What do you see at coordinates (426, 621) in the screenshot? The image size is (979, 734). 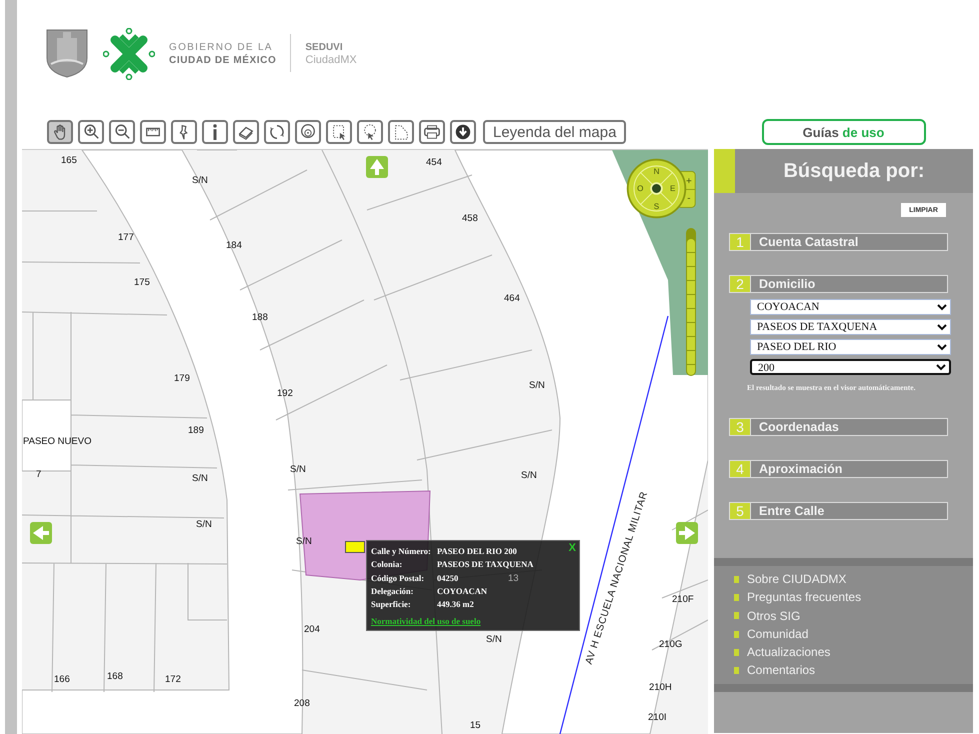 I see `land-use-link: Normatividad del uso de suelo` at bounding box center [426, 621].